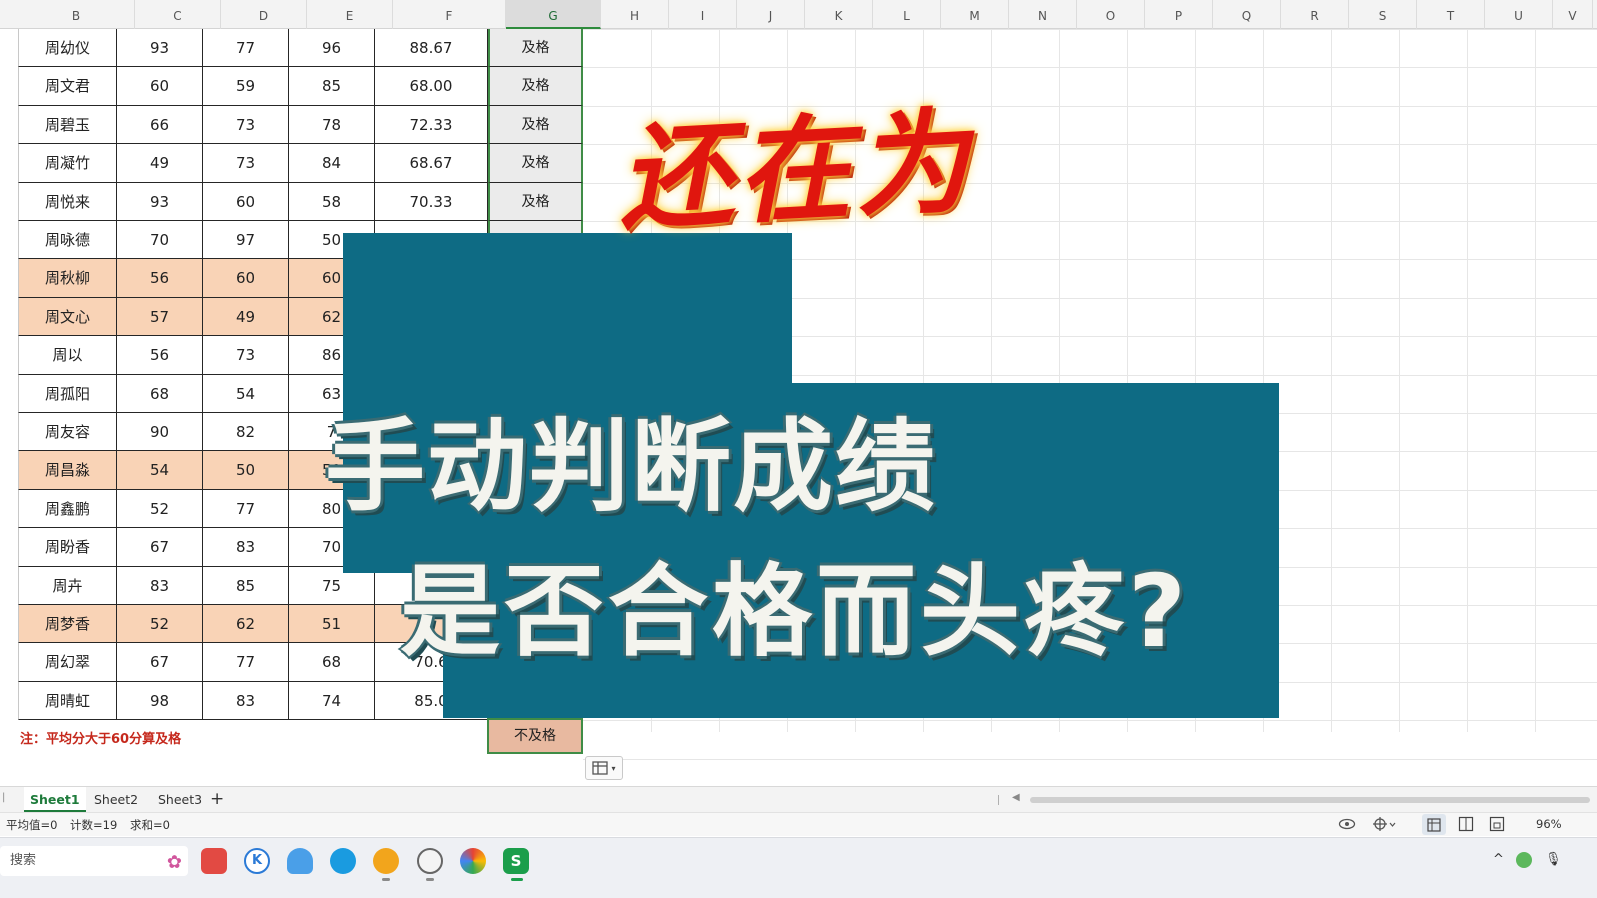 This screenshot has height=898, width=1597. What do you see at coordinates (332, 624) in the screenshot?
I see `cell-score: 51` at bounding box center [332, 624].